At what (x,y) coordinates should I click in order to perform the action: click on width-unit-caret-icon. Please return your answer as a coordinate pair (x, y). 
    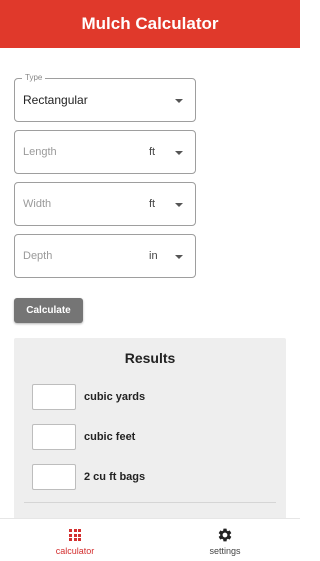
    Looking at the image, I should click on (179, 205).